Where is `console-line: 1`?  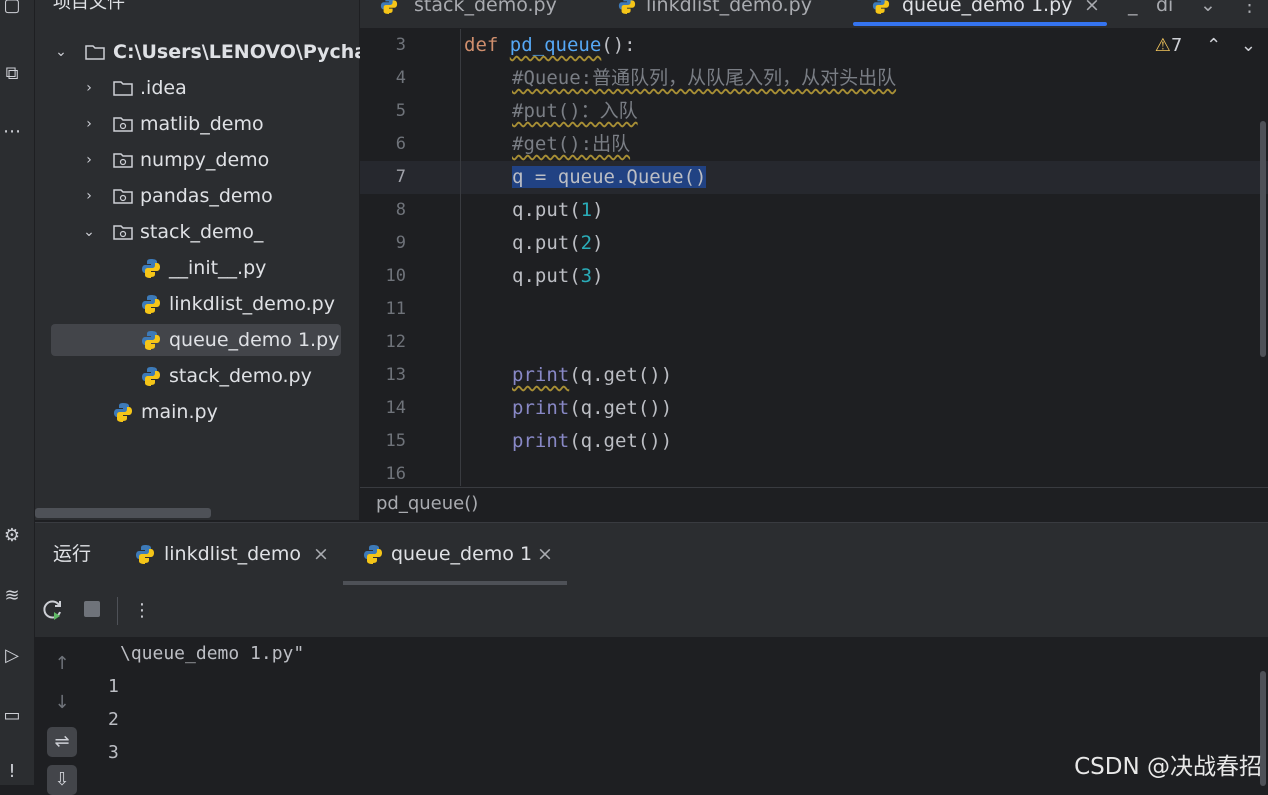 console-line: 1 is located at coordinates (113, 686).